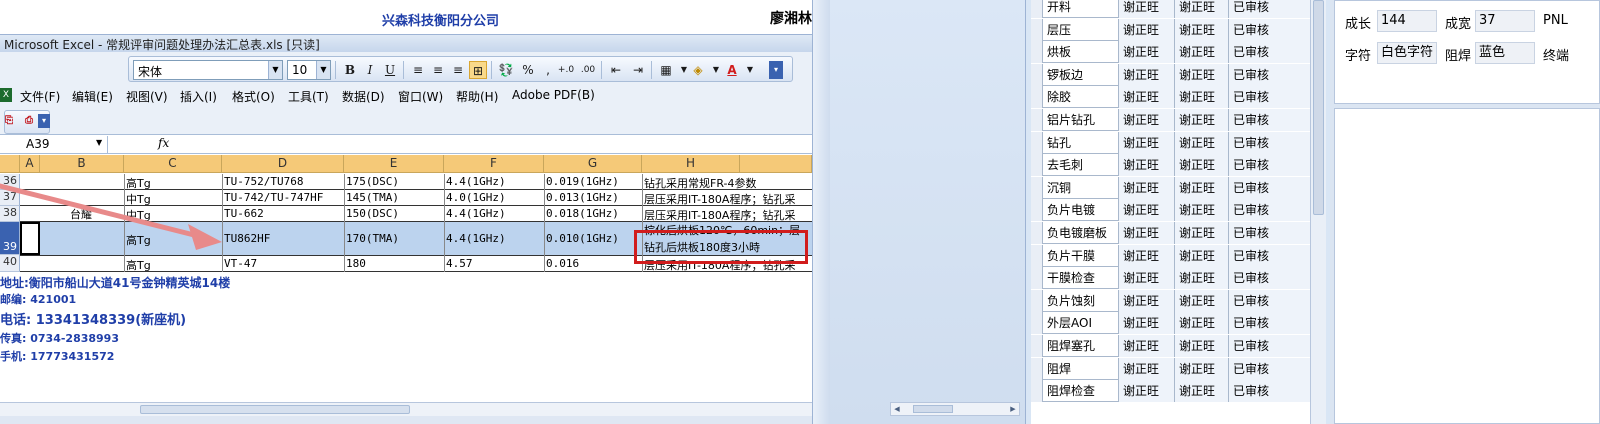 The image size is (1600, 424). What do you see at coordinates (691, 164) in the screenshot?
I see `column-header-h: H` at bounding box center [691, 164].